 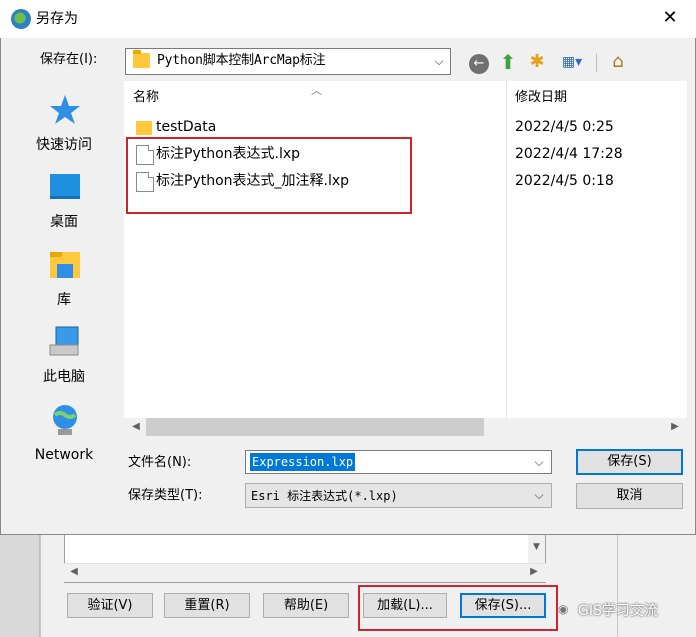 I want to click on file-date: 2022/4/4 17:28, so click(x=569, y=154).